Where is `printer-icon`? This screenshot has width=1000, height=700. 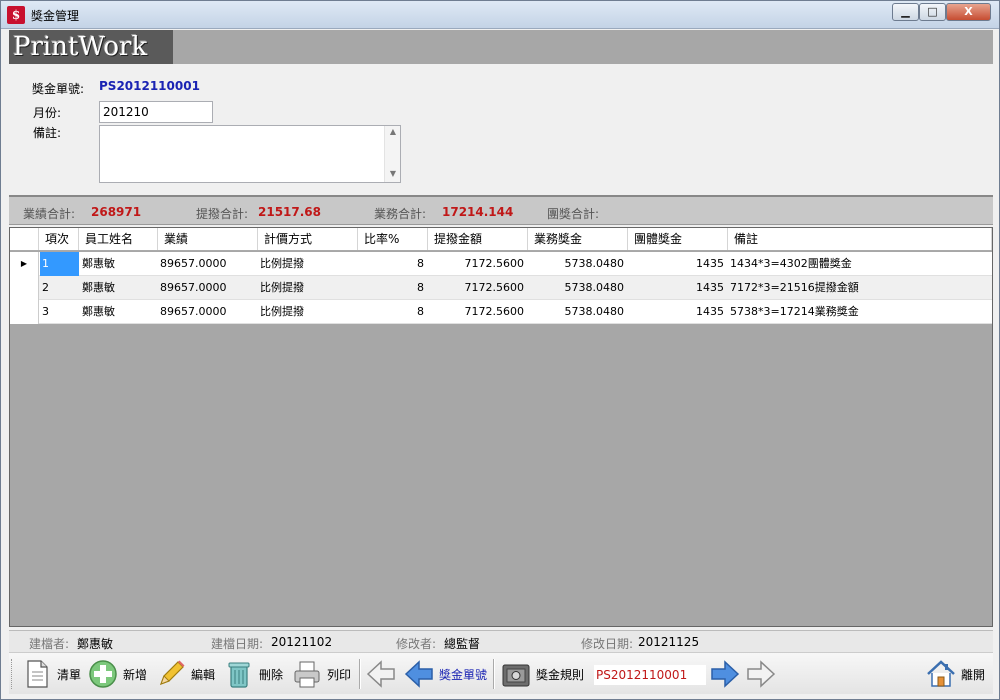 printer-icon is located at coordinates (307, 674).